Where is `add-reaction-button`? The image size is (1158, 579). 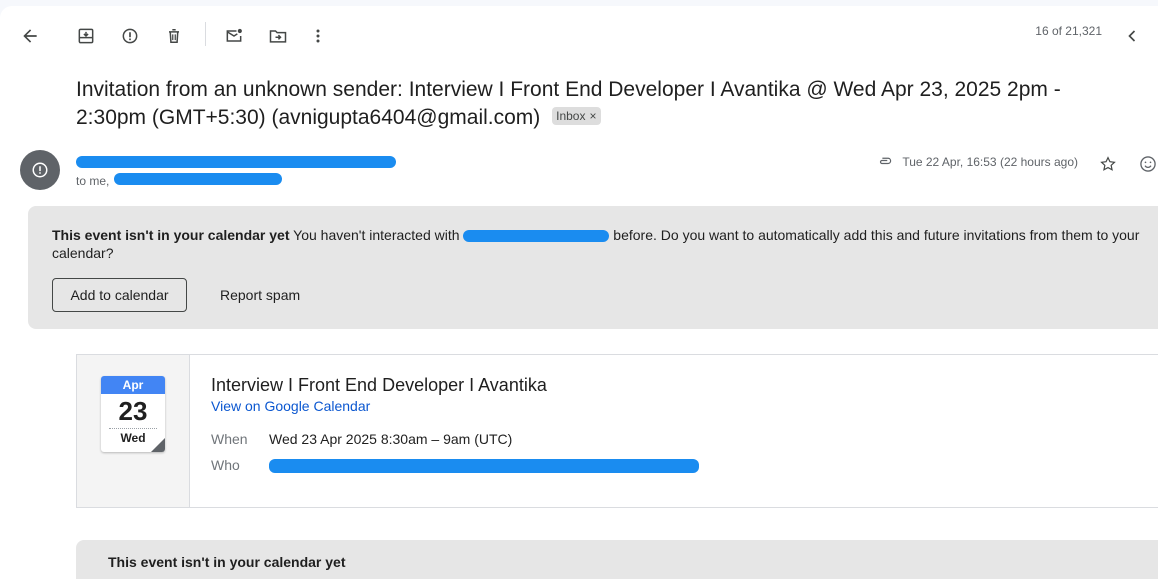
add-reaction-button is located at coordinates (1147, 164).